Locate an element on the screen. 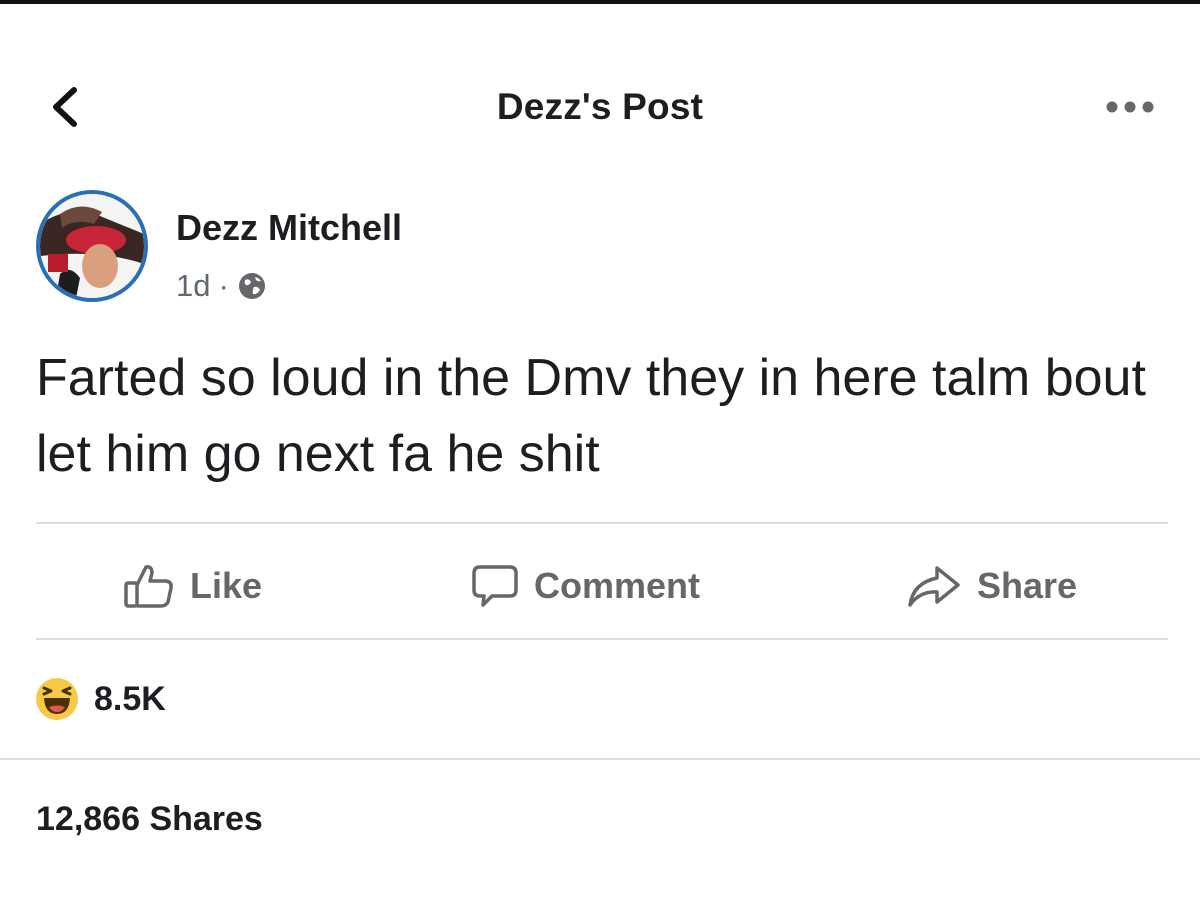 The image size is (1200, 915). share-label: Share is located at coordinates (1027, 585).